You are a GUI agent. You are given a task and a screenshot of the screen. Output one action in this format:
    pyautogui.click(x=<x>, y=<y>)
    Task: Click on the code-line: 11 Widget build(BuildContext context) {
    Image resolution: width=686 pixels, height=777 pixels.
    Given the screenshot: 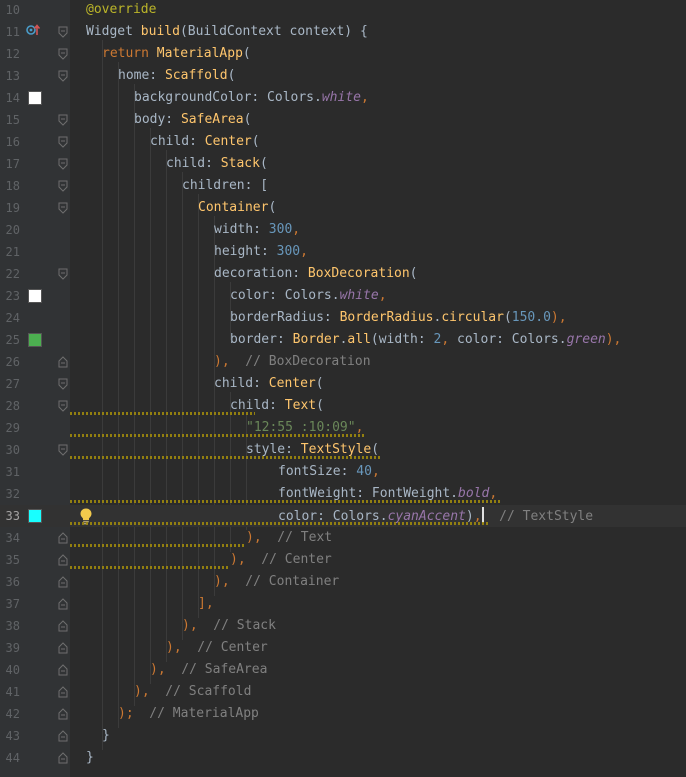 What is the action you would take?
    pyautogui.click(x=343, y=32)
    